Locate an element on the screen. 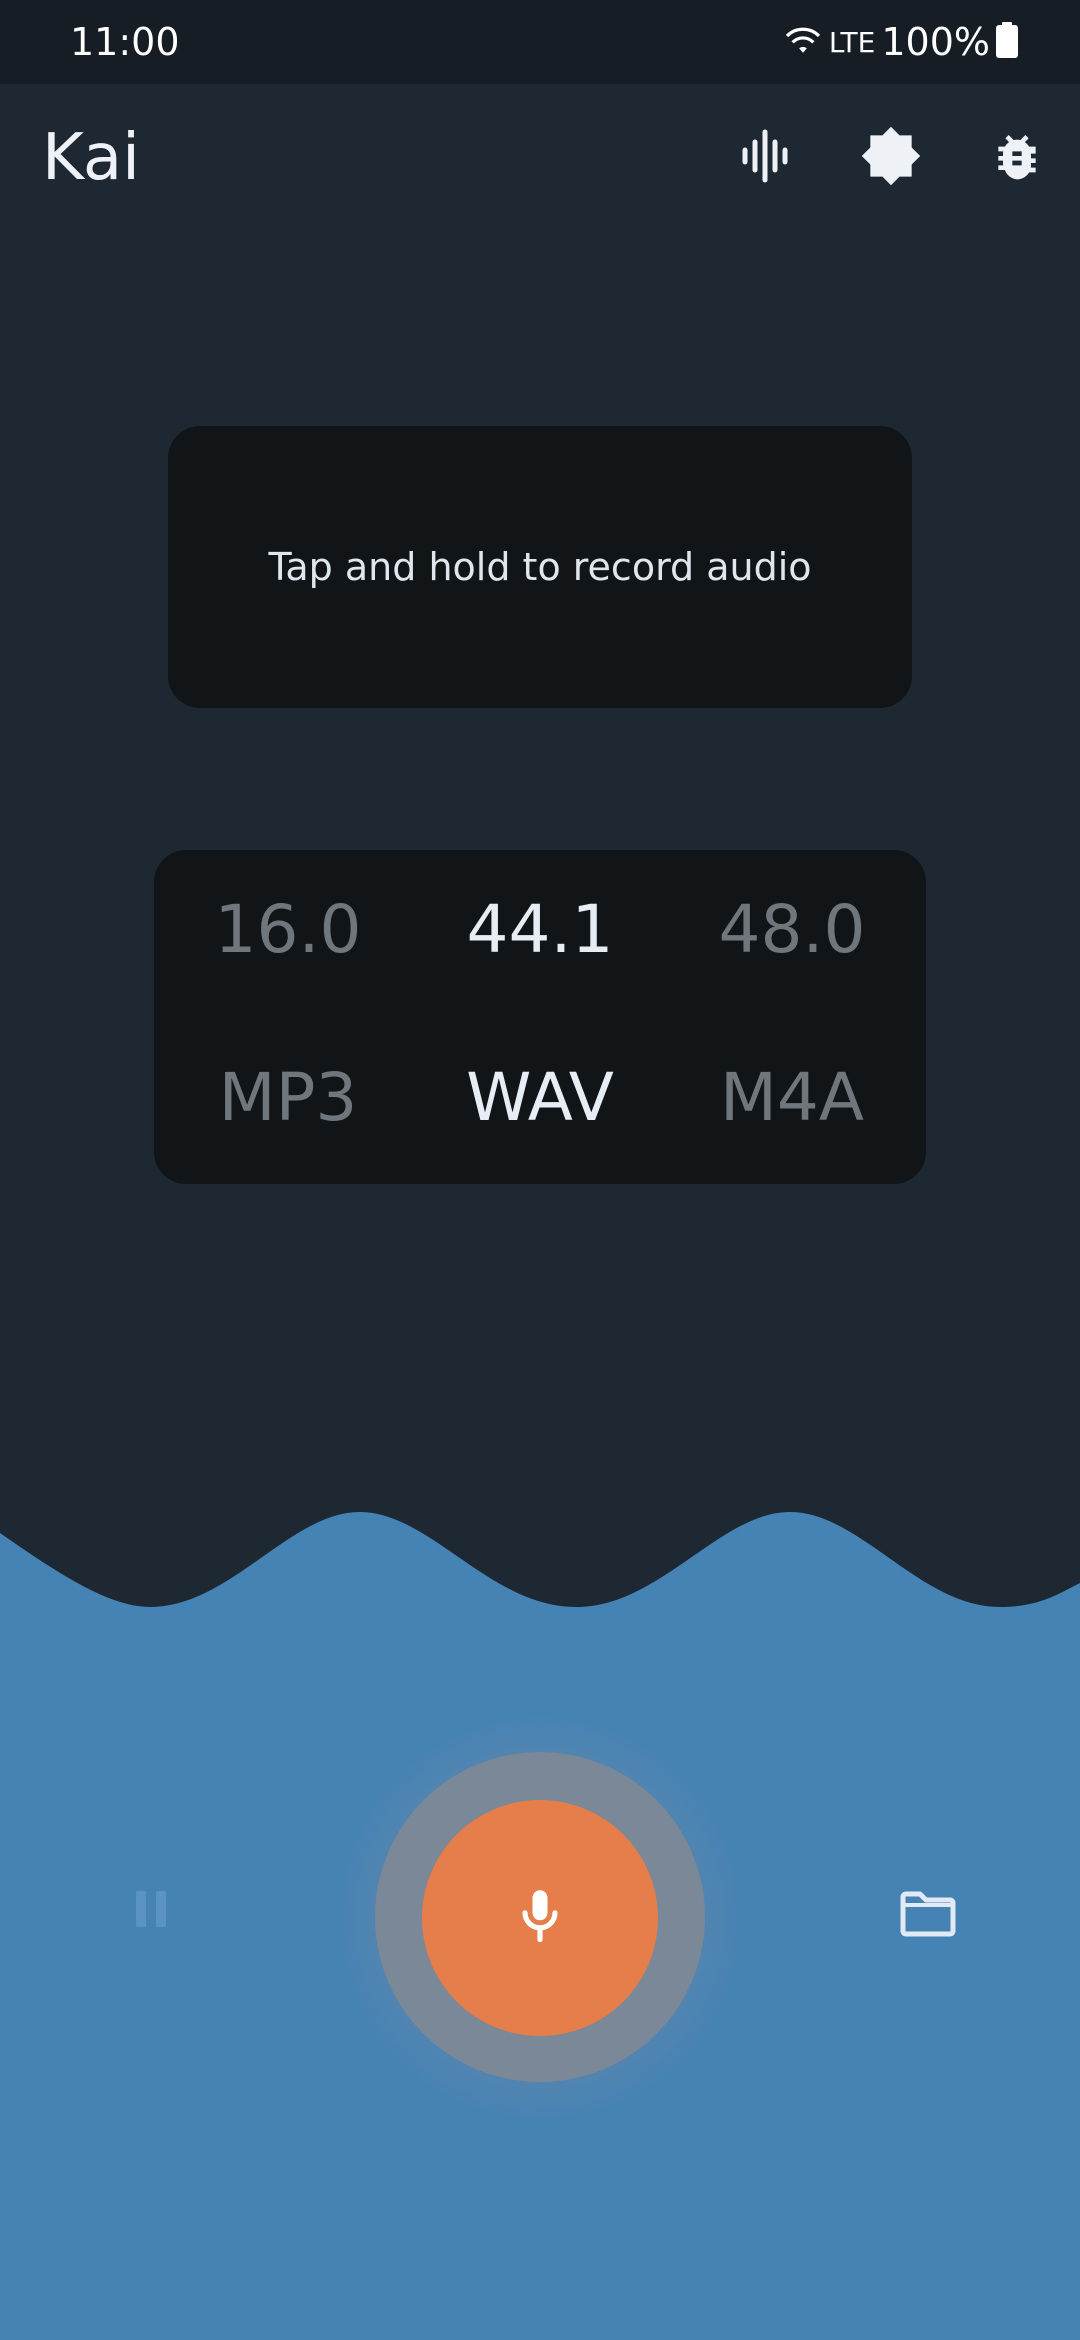 Image resolution: width=1080 pixels, height=2340 pixels. bug-report-button is located at coordinates (1017, 158).